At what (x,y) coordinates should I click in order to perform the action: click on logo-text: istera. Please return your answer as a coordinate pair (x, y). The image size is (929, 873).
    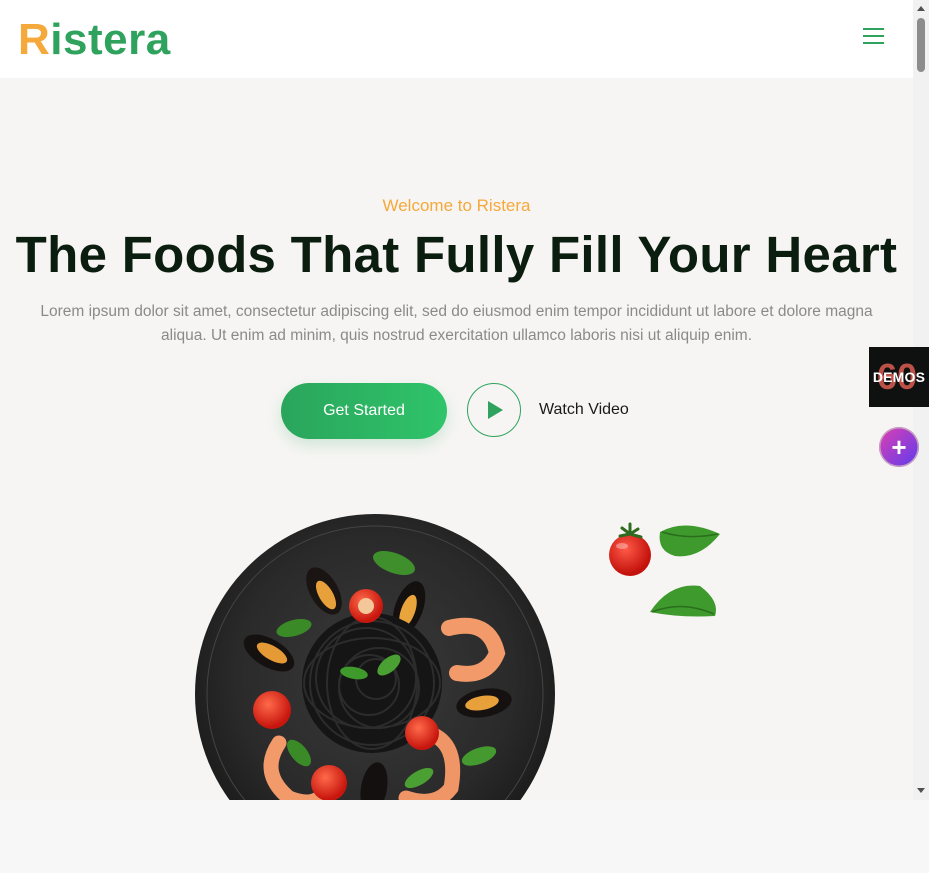
    Looking at the image, I should click on (110, 39).